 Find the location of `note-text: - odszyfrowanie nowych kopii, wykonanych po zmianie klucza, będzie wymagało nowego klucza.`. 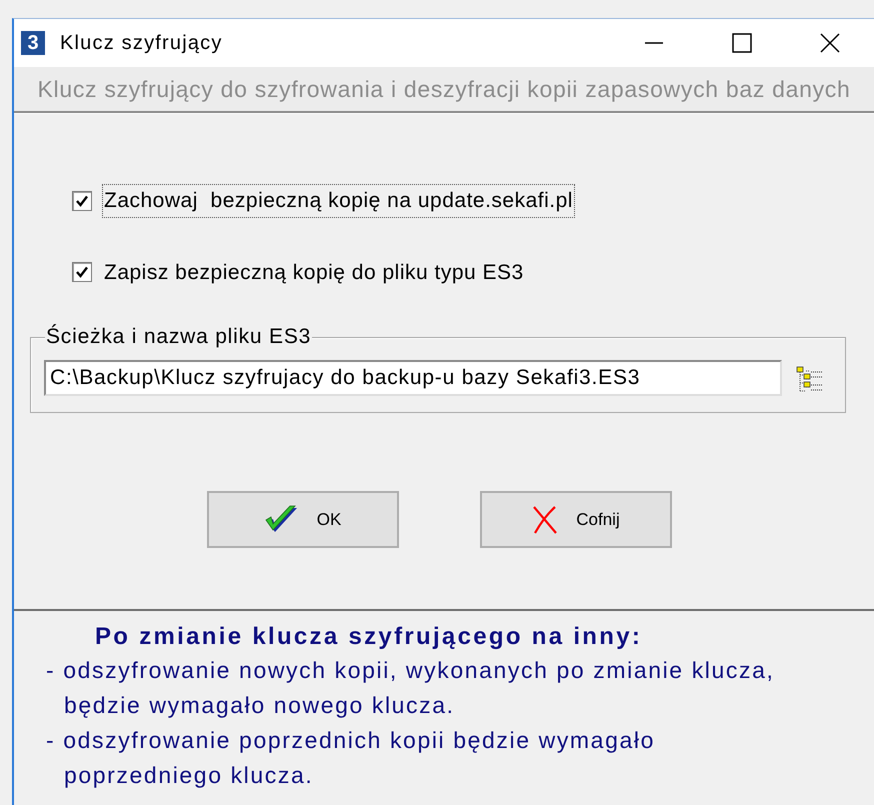

note-text: - odszyfrowanie nowych kopii, wykonanych po zmianie klucza, będzie wymagało nowego klucza. is located at coordinates (411, 688).